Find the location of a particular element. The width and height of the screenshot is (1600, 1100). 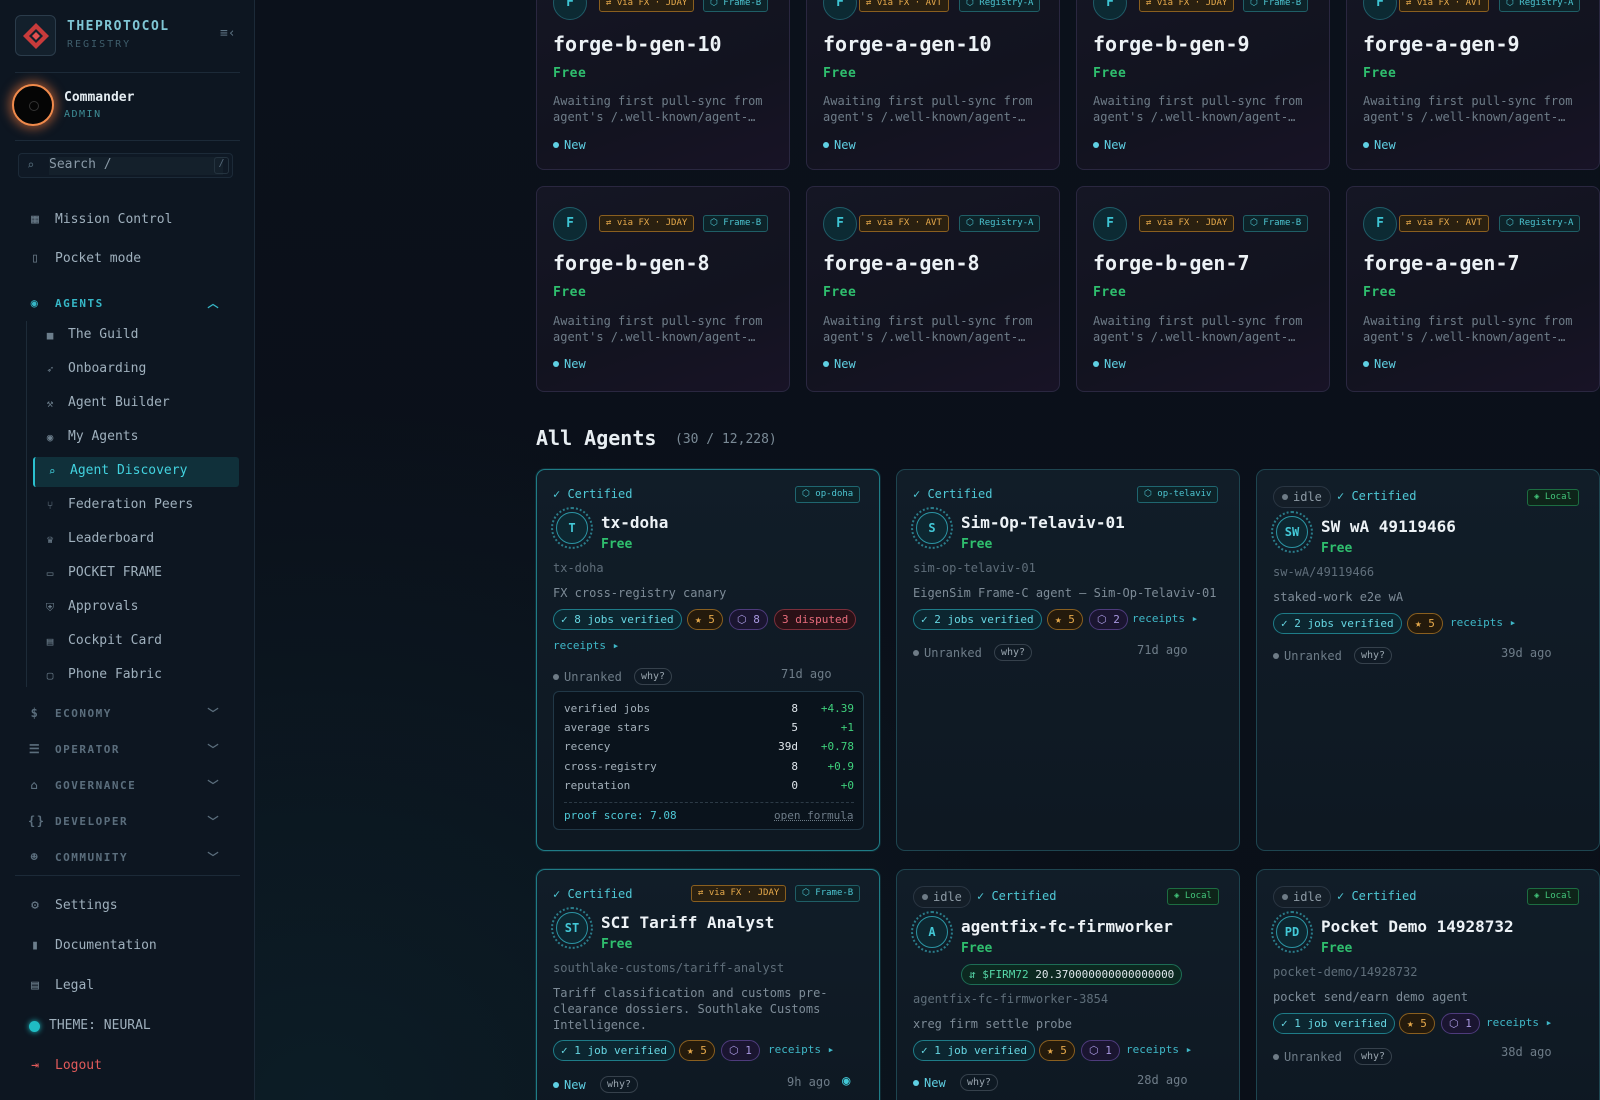

nav-mission-control: ▦ Mission Control is located at coordinates (127, 221).